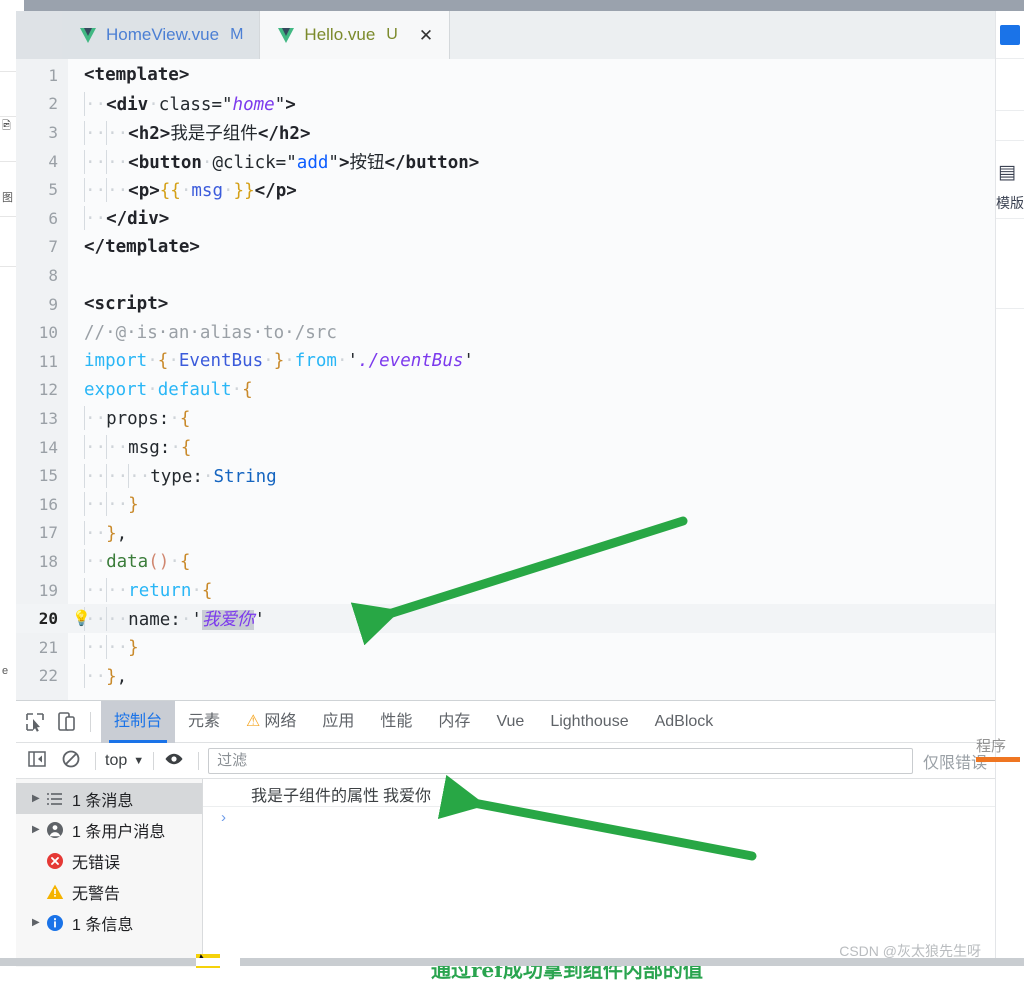  I want to click on live-expression-eye-icon, so click(176, 761).